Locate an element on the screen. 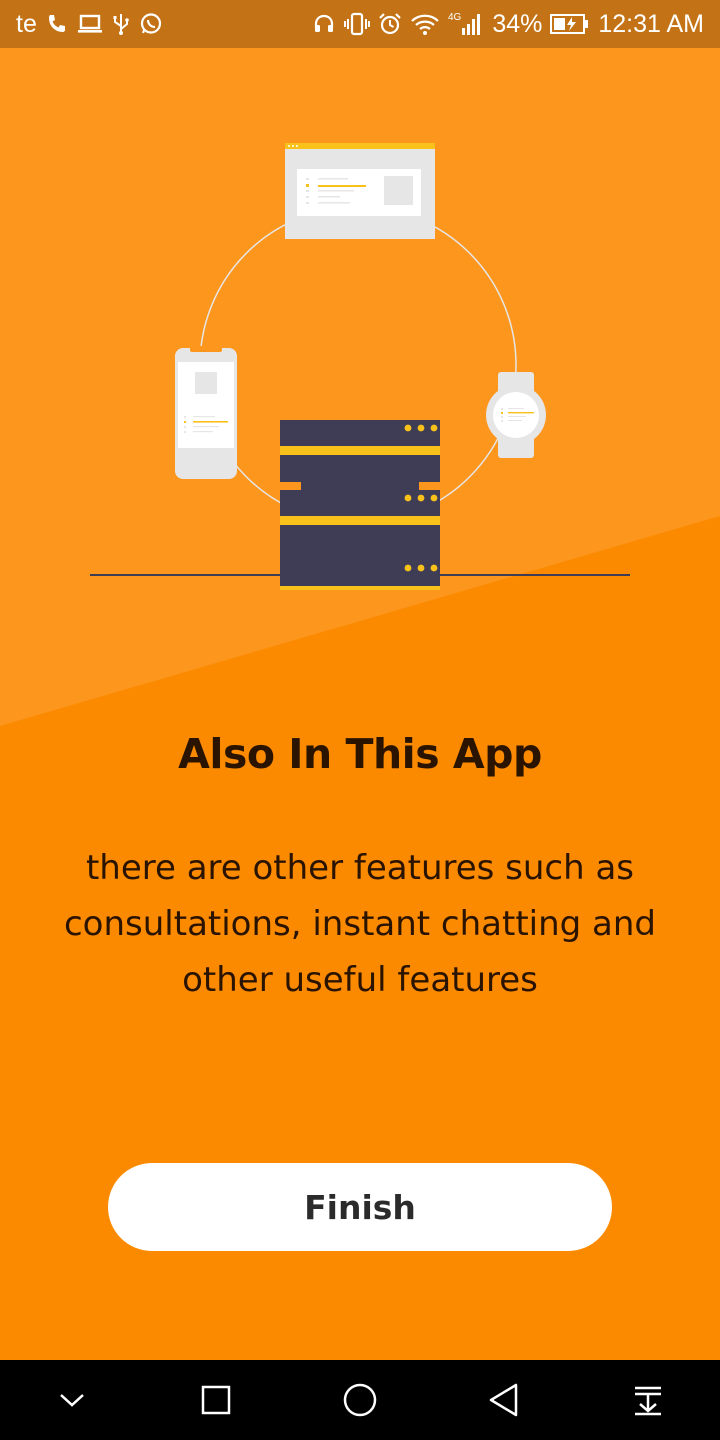  navigation-bar is located at coordinates (360, 1400).